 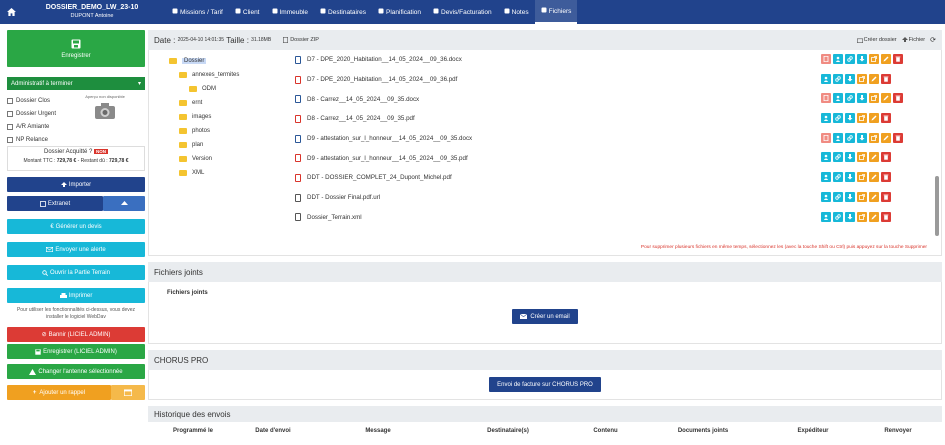 What do you see at coordinates (508, 431) in the screenshot?
I see `history-column-header: Destinataire(s)` at bounding box center [508, 431].